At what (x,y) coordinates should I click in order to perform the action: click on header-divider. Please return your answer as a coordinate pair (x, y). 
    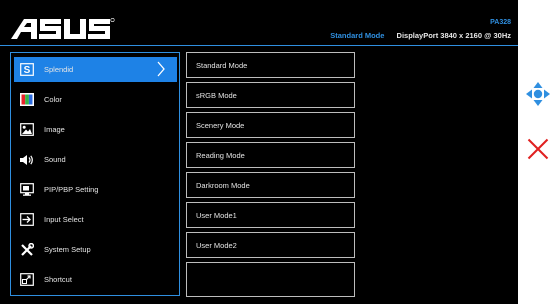
    Looking at the image, I should click on (259, 45).